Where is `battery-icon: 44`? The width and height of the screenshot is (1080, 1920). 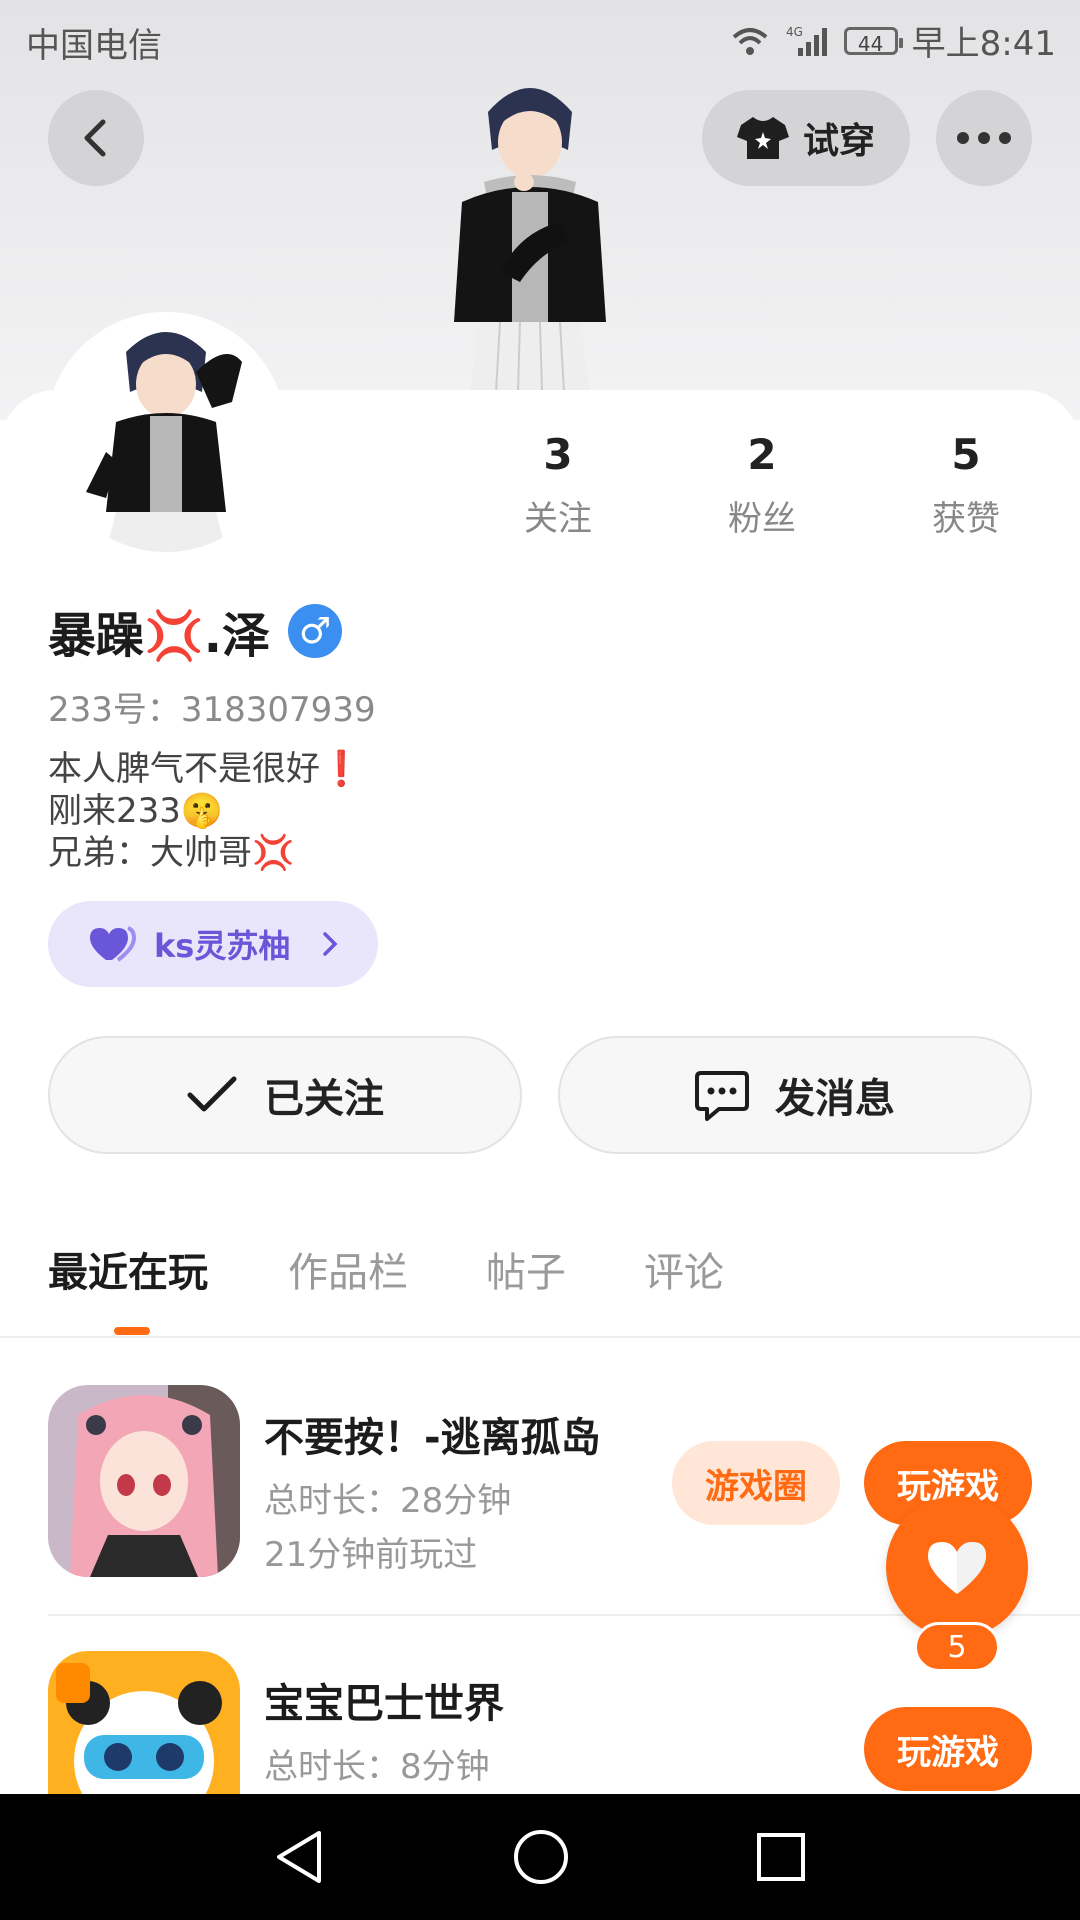 battery-icon: 44 is located at coordinates (873, 41).